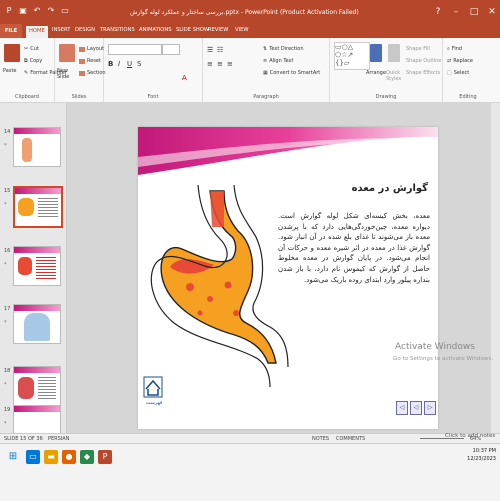 Image resolution: width=500 pixels, height=501 pixels. Describe the element at coordinates (91, 49) in the screenshot. I see `layout-button: Layout` at that location.